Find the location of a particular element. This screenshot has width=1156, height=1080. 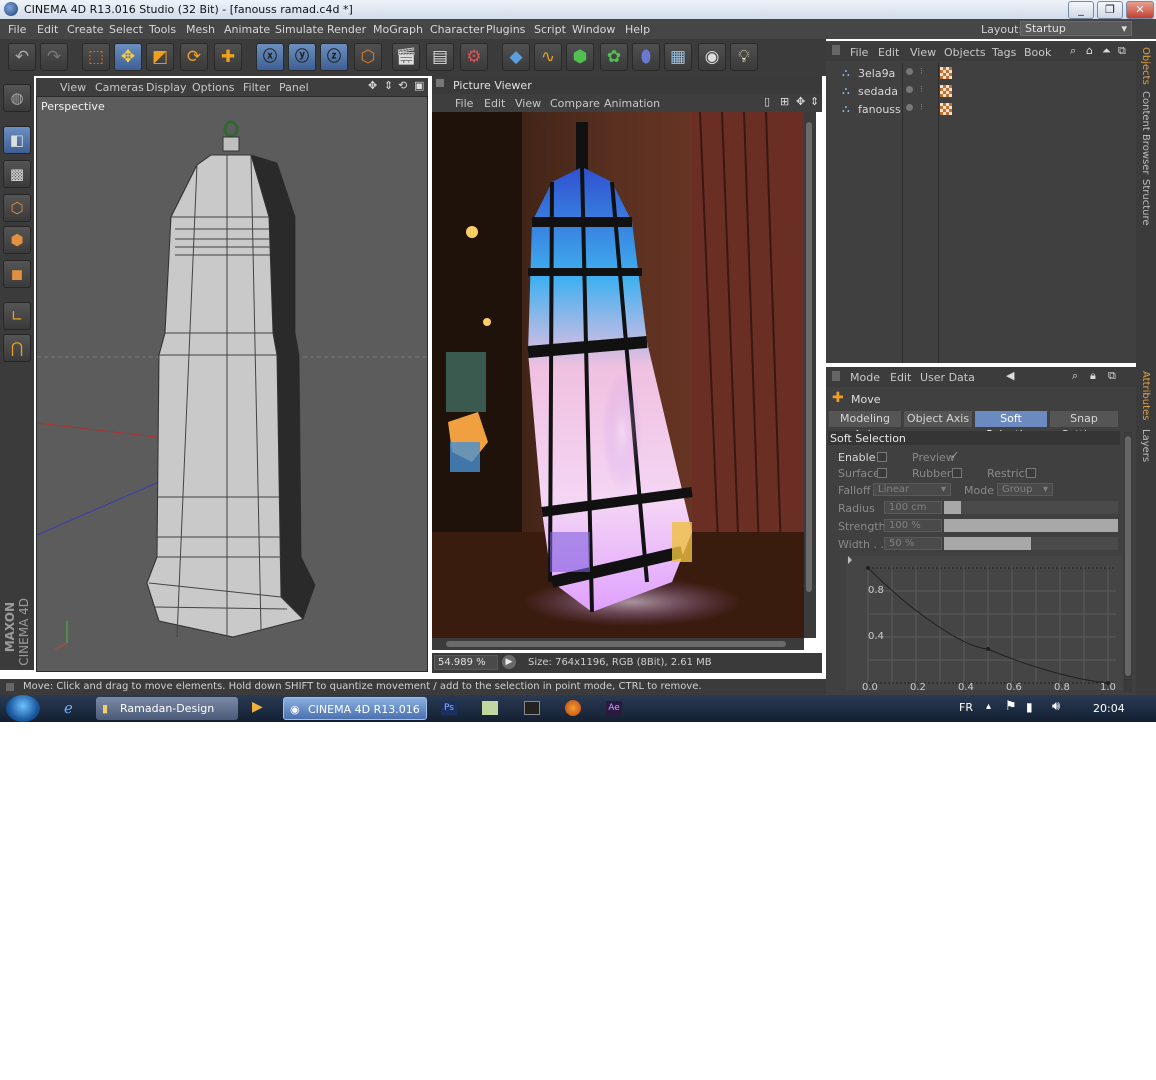

tab-objects: Objects is located at coordinates (1145, 66).